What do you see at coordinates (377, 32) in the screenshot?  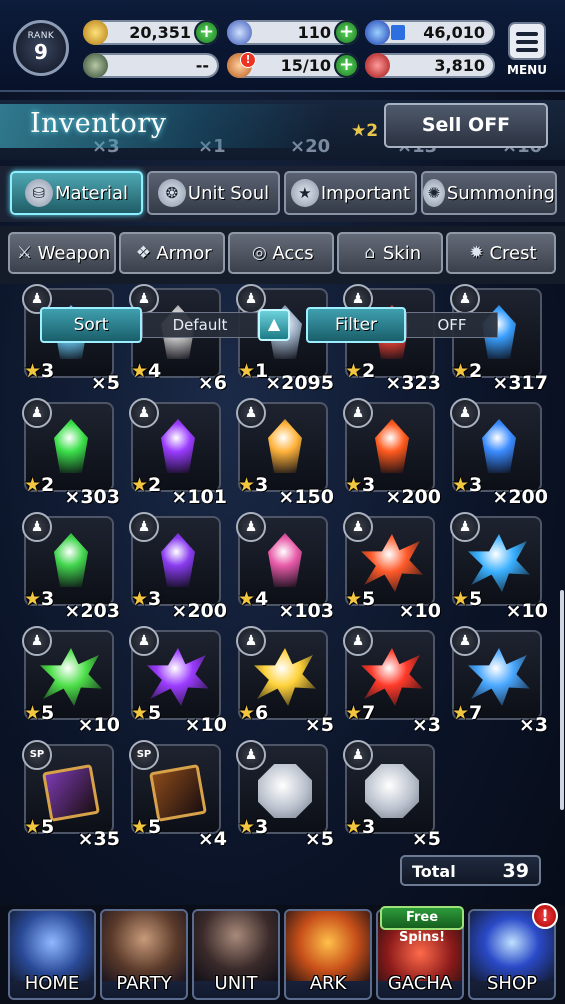 I see `exp-orb-icon` at bounding box center [377, 32].